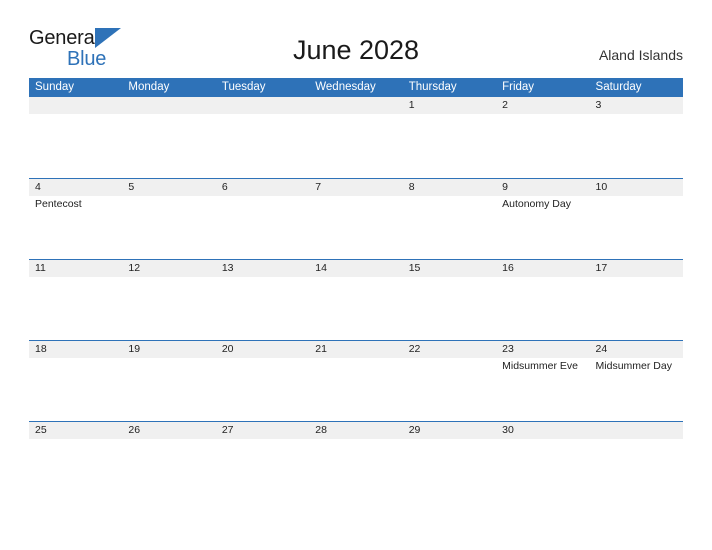 This screenshot has width=712, height=550. I want to click on day-number: 15, so click(449, 268).